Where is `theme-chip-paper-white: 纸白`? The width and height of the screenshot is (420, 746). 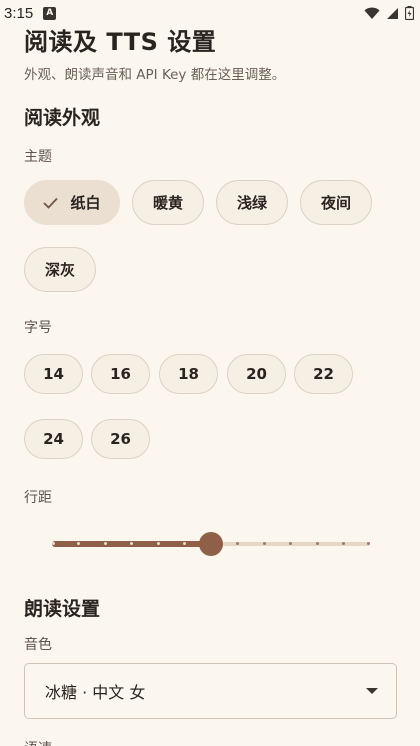 theme-chip-paper-white: 纸白 is located at coordinates (72, 202).